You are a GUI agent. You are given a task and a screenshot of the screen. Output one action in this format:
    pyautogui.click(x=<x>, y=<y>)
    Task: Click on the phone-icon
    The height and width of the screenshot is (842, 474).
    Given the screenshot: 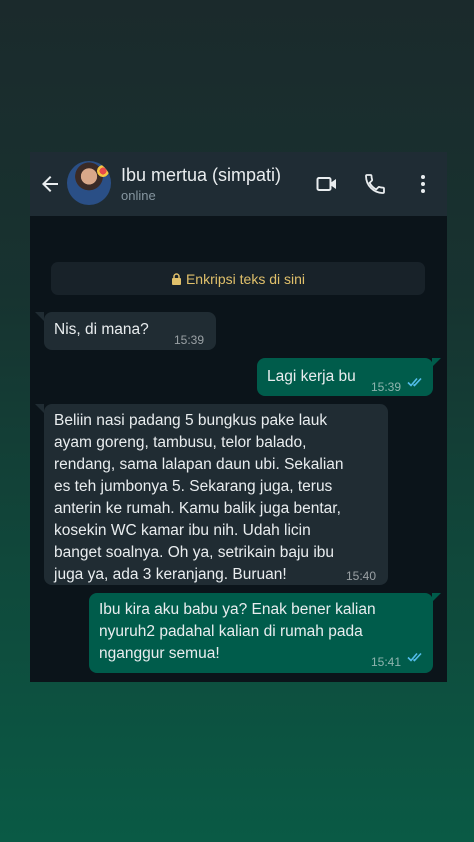 What is the action you would take?
    pyautogui.click(x=375, y=184)
    